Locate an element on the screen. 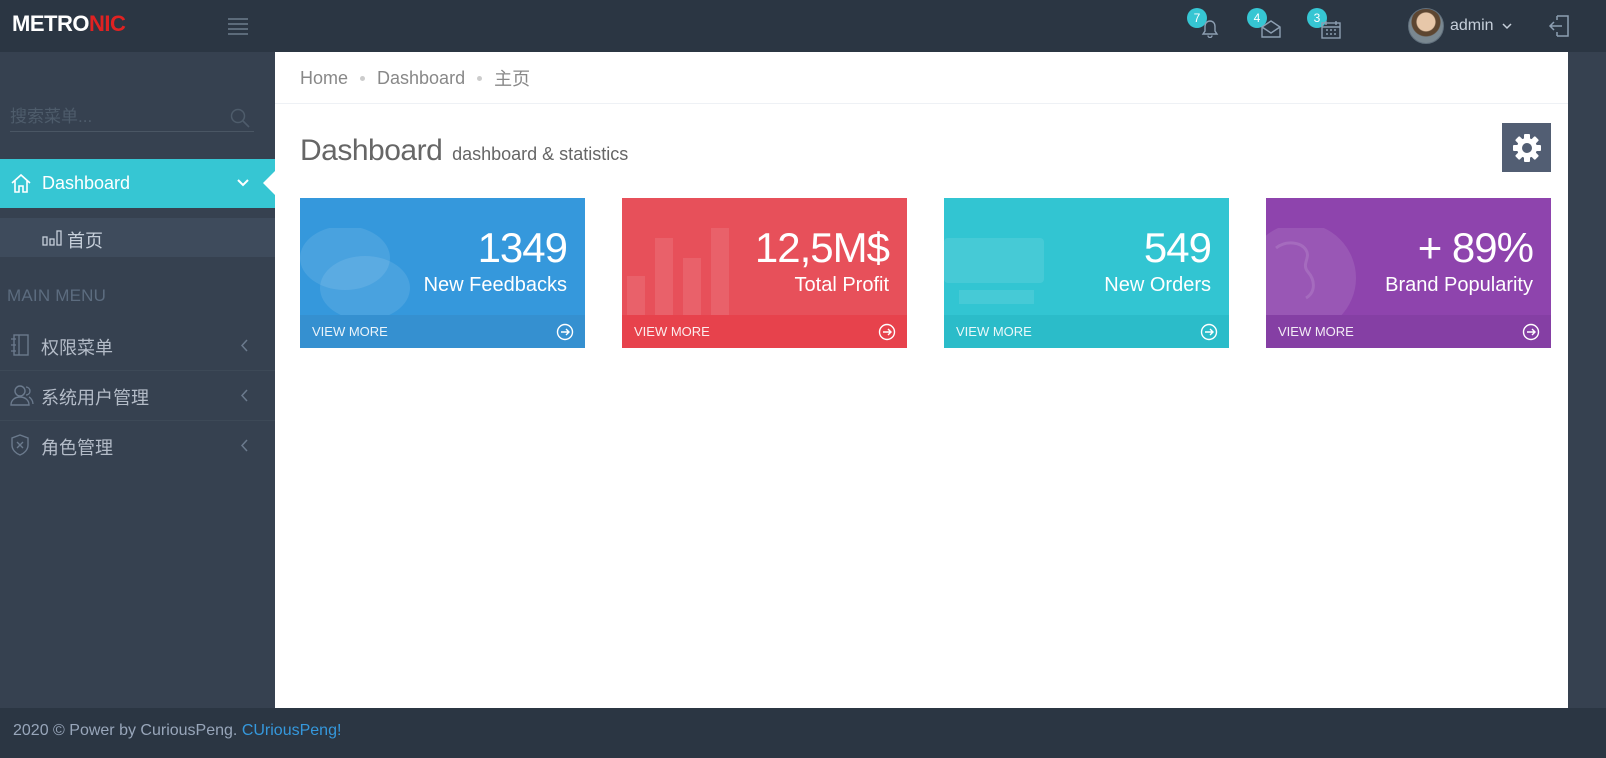 This screenshot has width=1606, height=758. sidebar-subitem-label: 首页 is located at coordinates (85, 241).